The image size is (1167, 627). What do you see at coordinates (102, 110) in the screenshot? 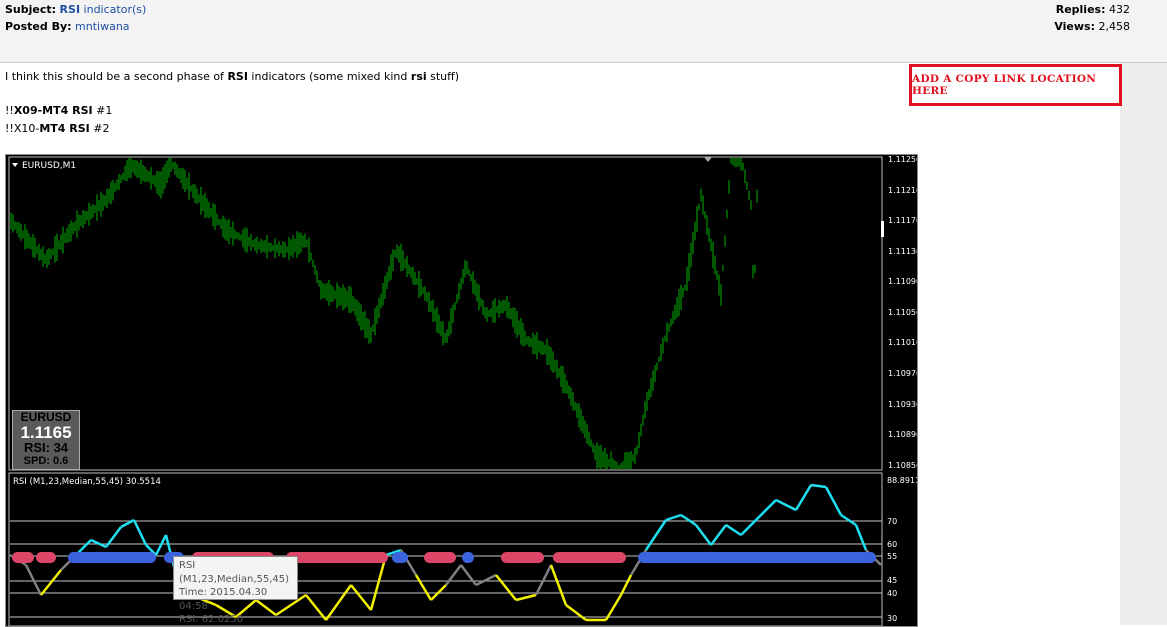
I see `item-suffix: #1` at bounding box center [102, 110].